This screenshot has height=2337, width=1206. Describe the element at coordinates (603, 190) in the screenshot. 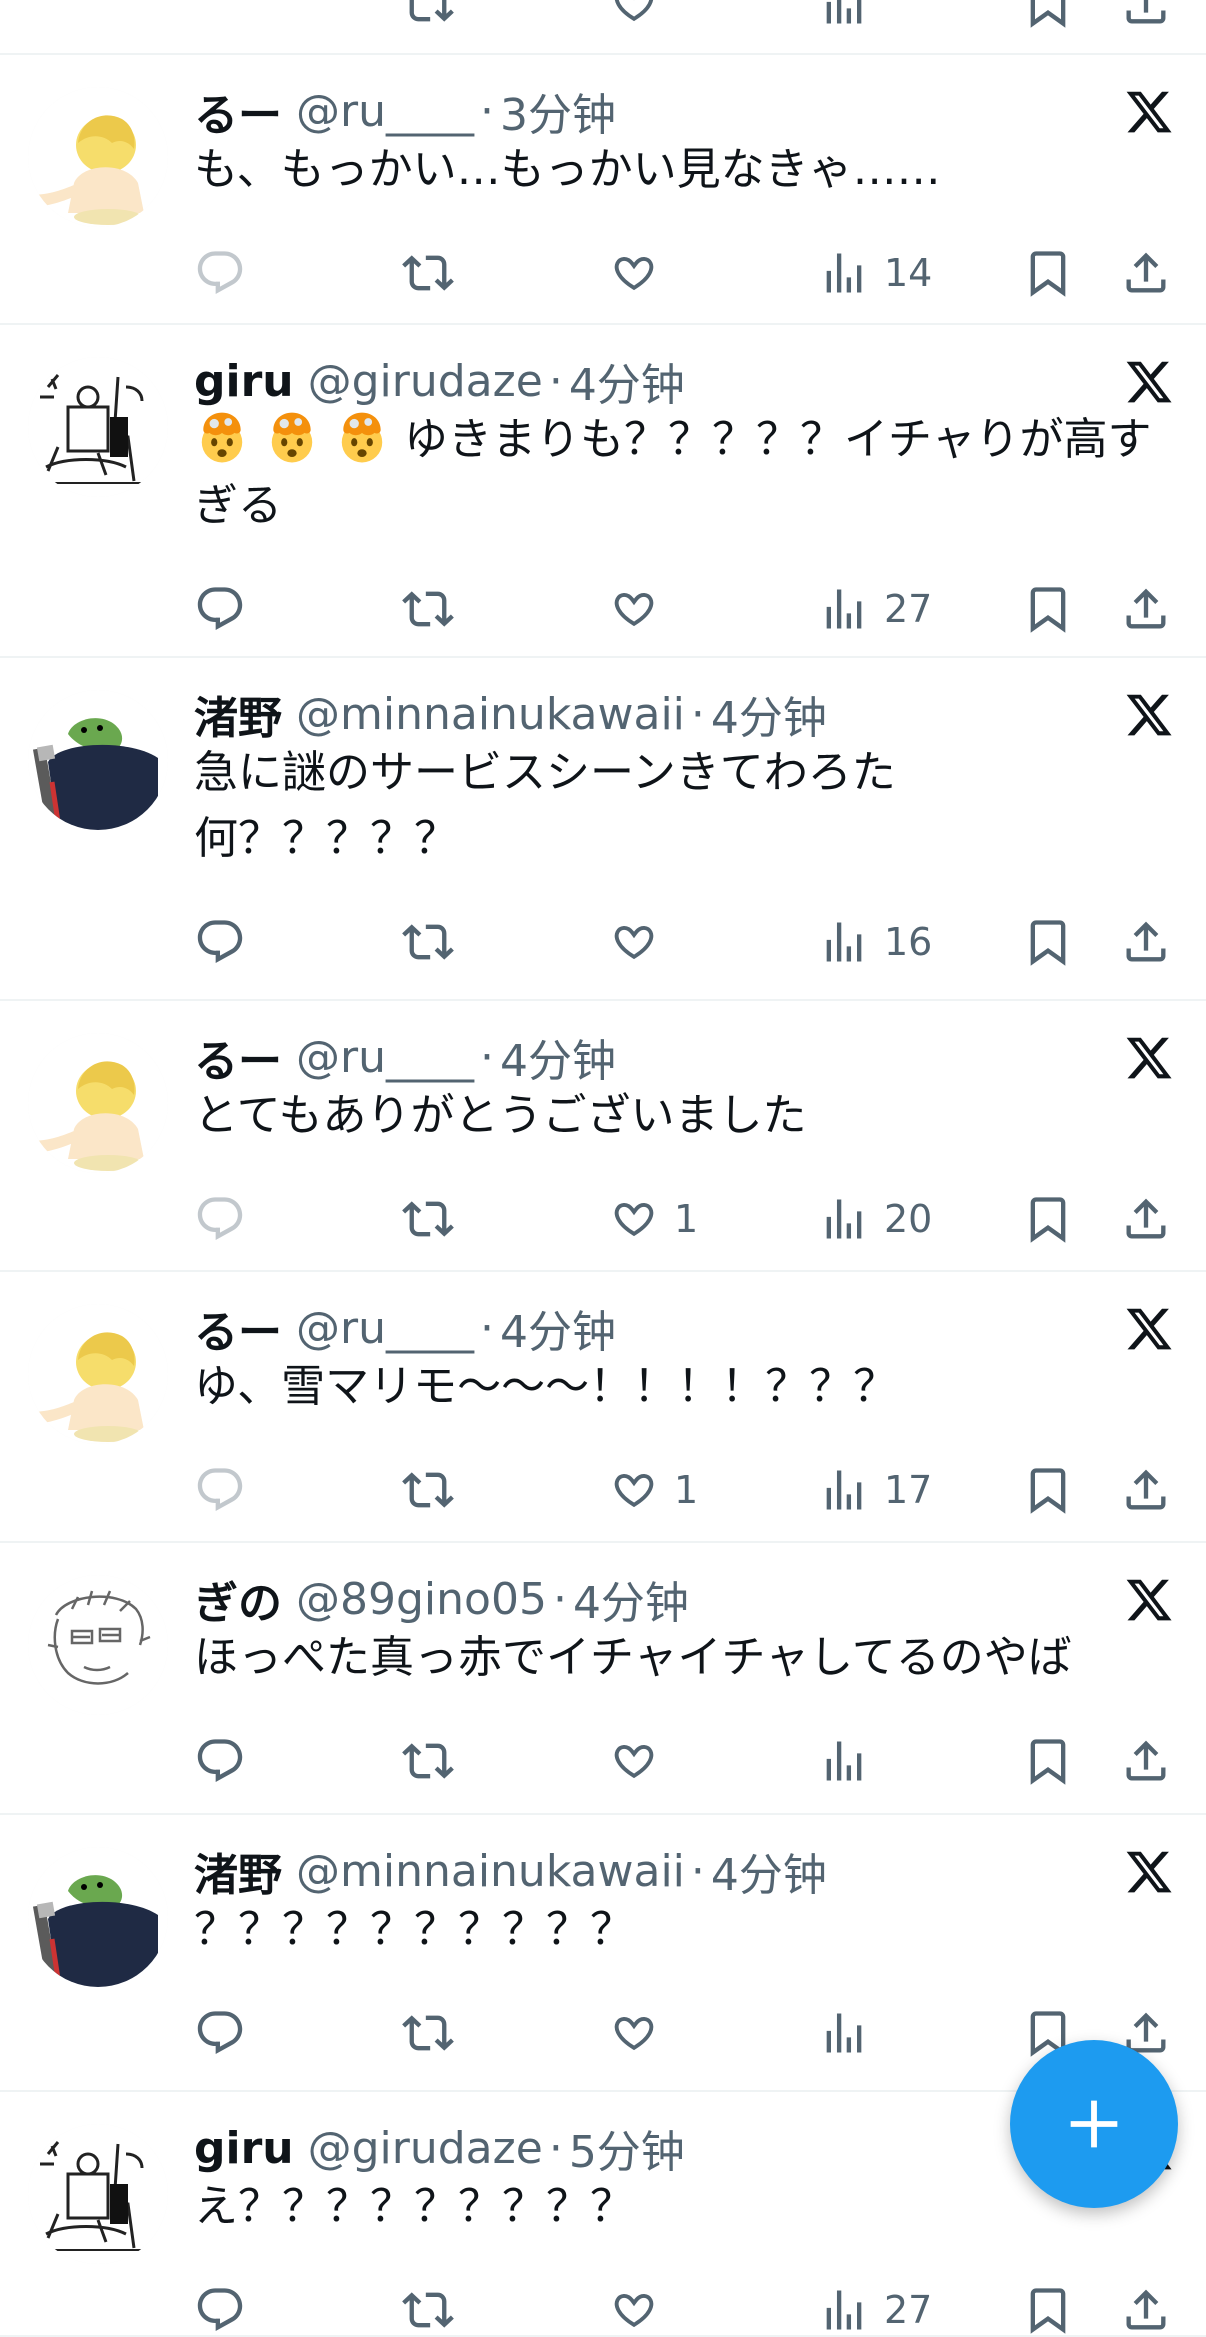

I see `tweet: るー @ru____ · 3分钟 も、もっかい…もっかい見なきゃ…… 14` at that location.